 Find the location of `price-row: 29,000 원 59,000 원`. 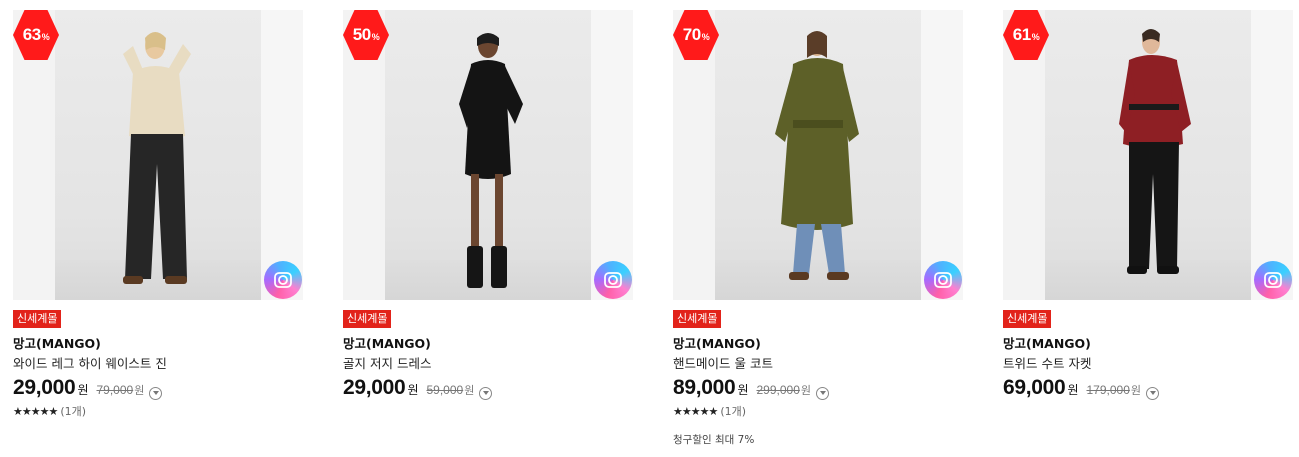

price-row: 29,000 원 59,000 원 is located at coordinates (418, 388).